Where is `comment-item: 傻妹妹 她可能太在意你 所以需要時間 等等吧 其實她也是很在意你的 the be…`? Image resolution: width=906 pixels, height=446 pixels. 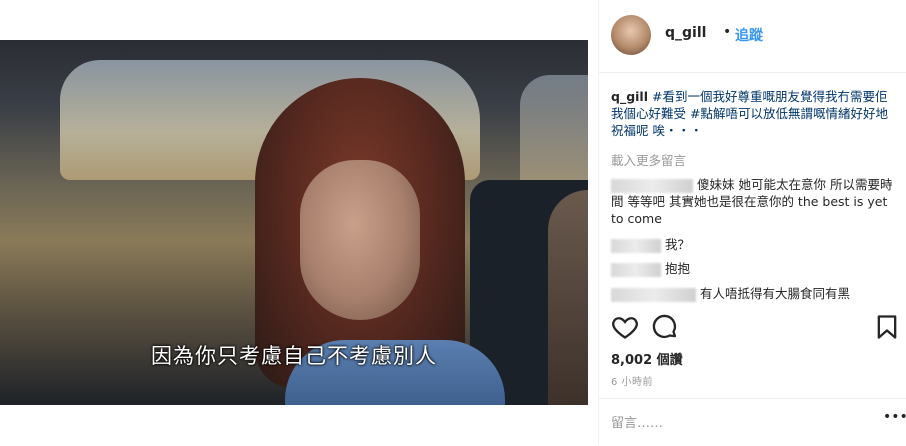
comment-item: 傻妹妹 她可能太在意你 所以需要時間 等等吧 其實她也是很在意你的 the be… is located at coordinates (756, 201).